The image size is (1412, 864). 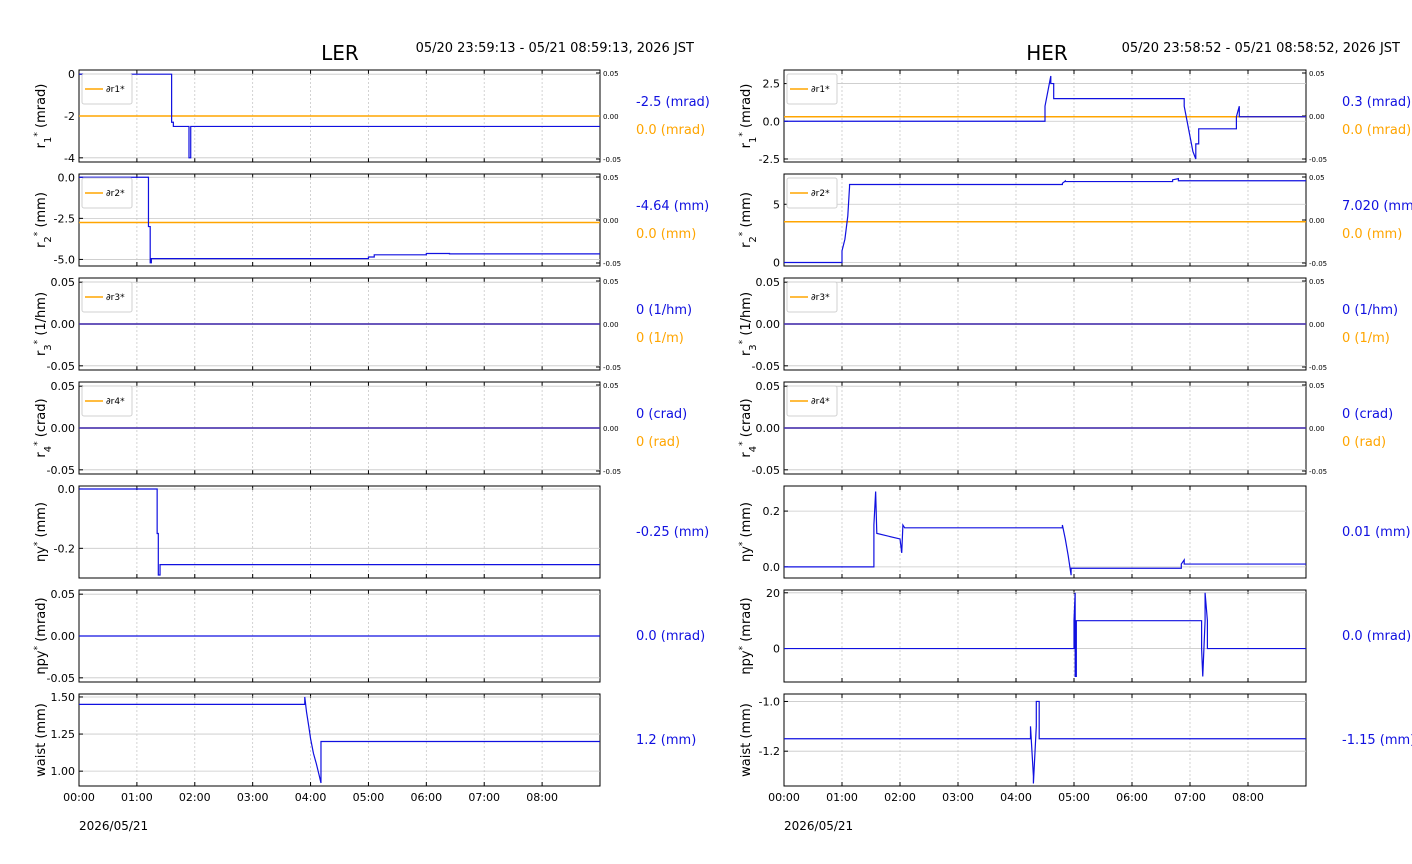 What do you see at coordinates (769, 159) in the screenshot?
I see `y-tick-label: -2.5` at bounding box center [769, 159].